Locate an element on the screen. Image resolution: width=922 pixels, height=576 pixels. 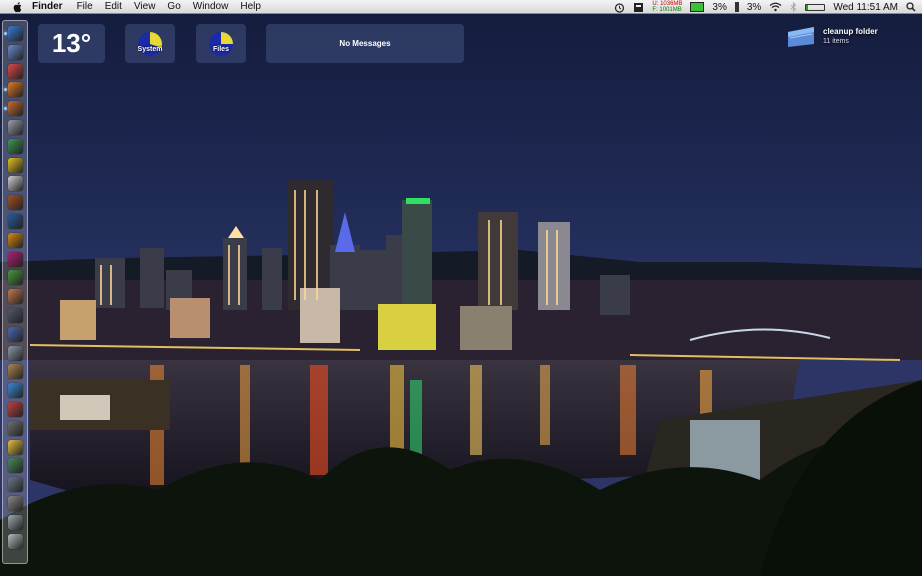
files-label: Files is located at coordinates (221, 49).